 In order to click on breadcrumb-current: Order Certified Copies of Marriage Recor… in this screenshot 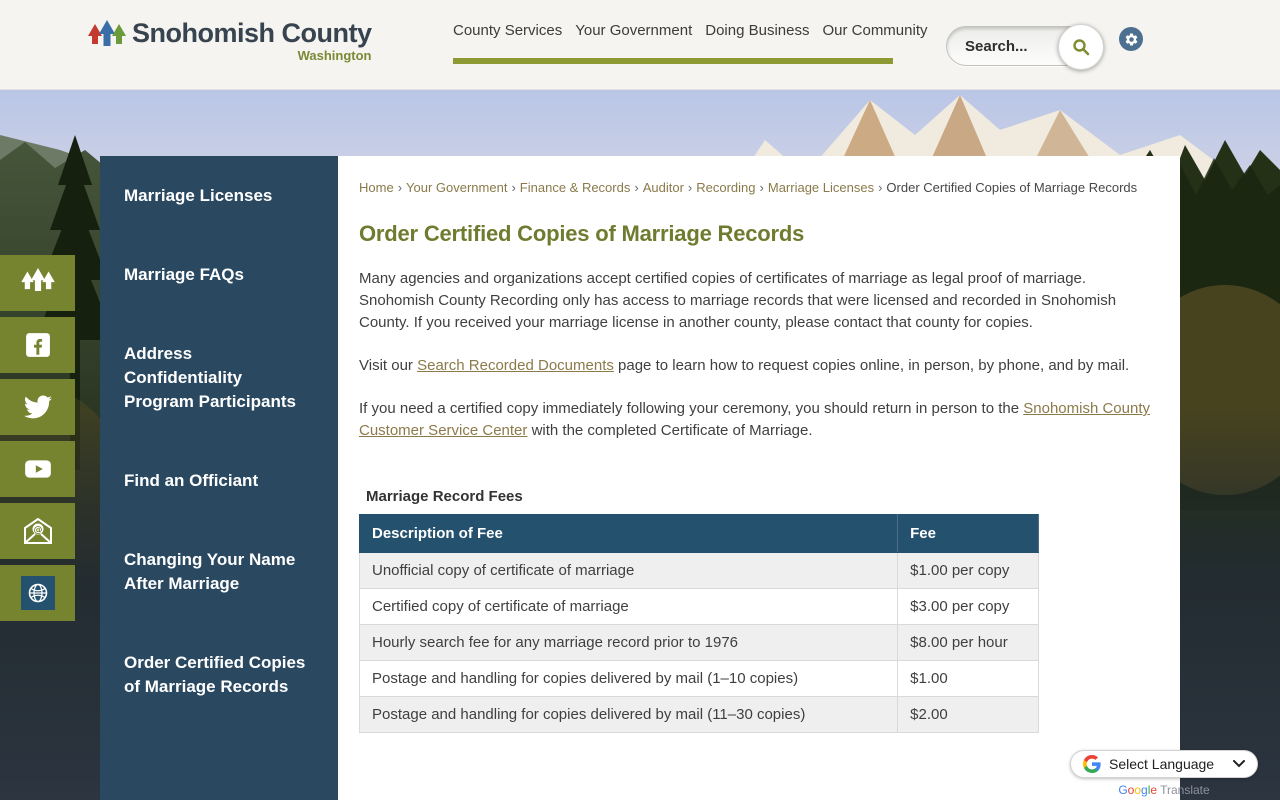, I will do `click(1012, 187)`.